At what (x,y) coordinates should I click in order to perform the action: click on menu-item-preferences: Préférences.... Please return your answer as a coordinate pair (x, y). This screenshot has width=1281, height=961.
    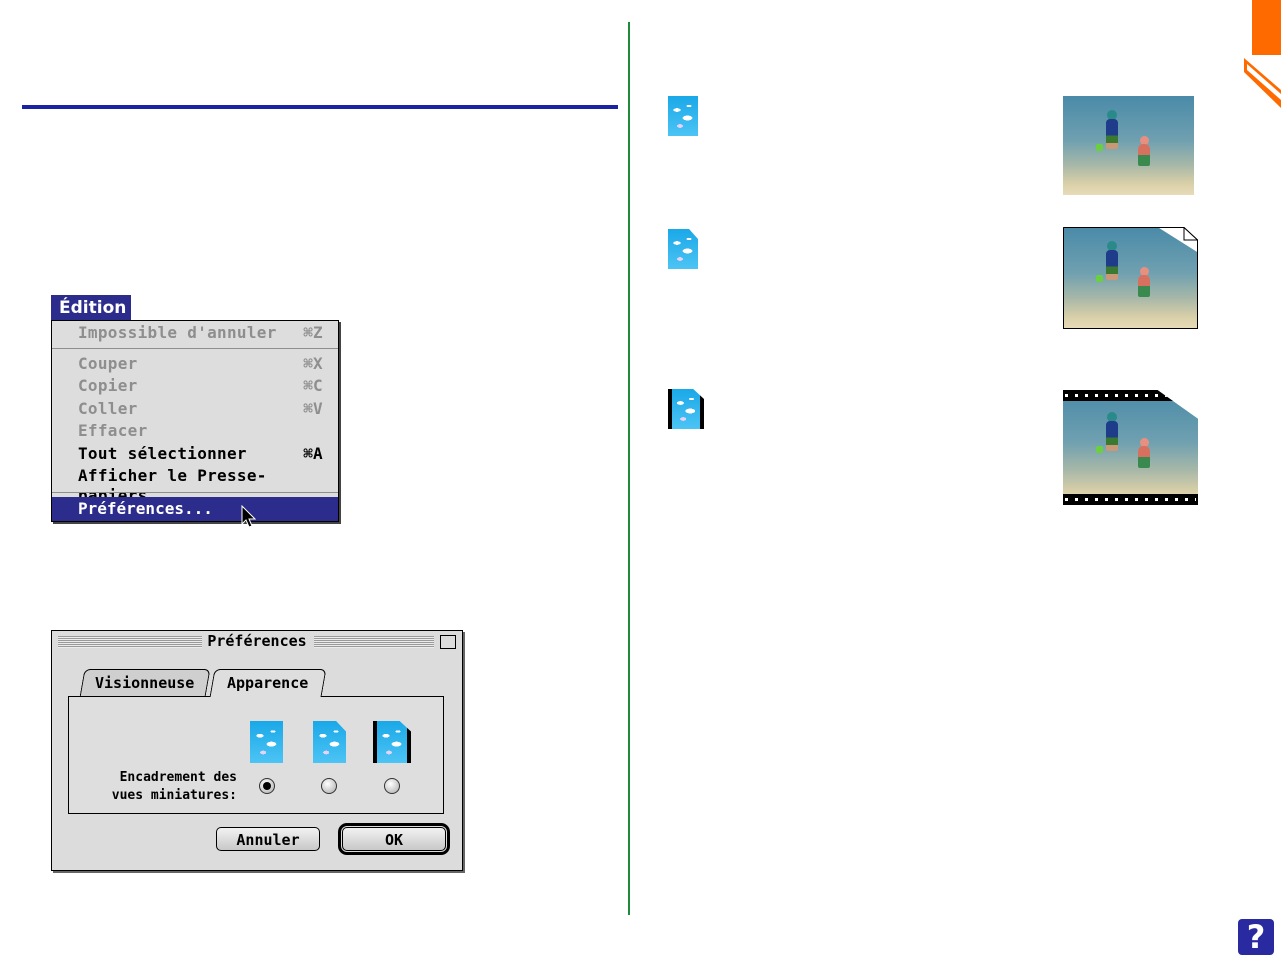
    Looking at the image, I should click on (195, 509).